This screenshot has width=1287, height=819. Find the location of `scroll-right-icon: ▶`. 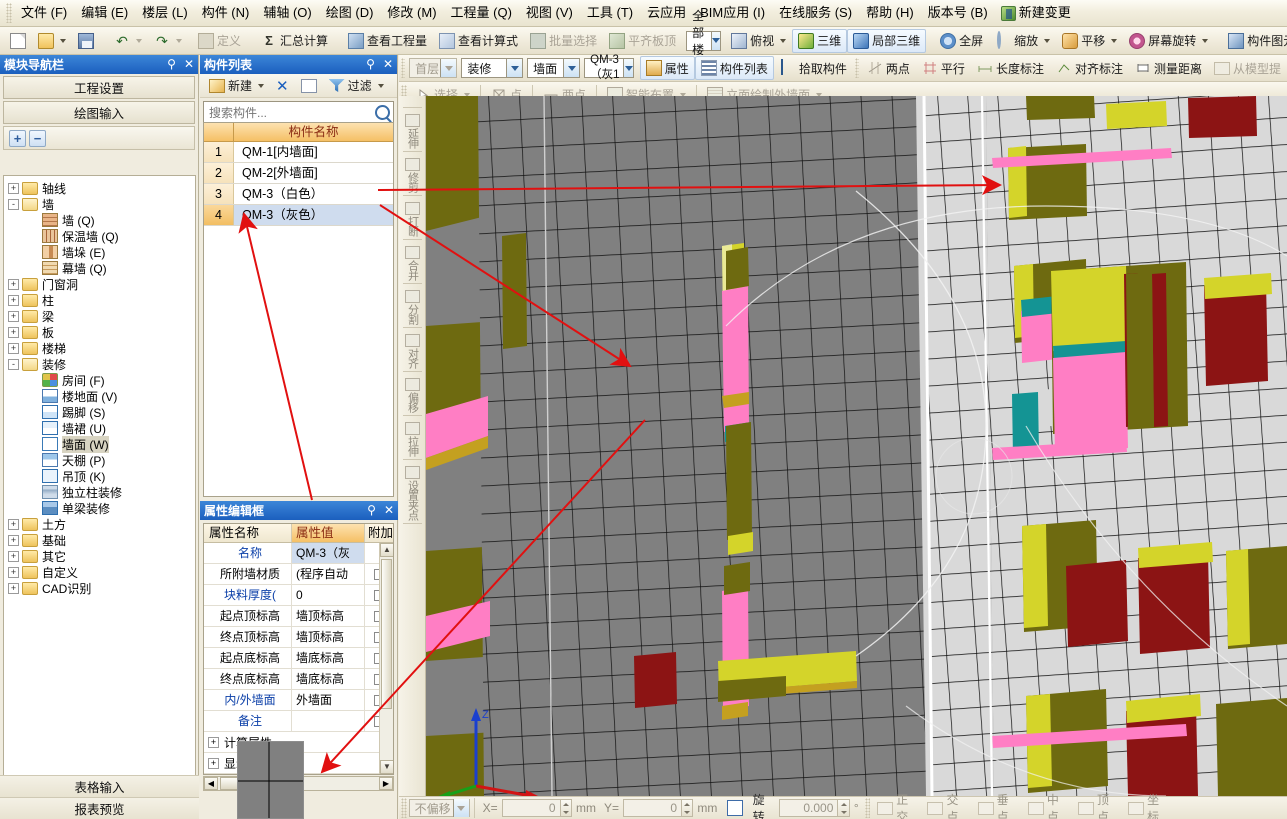

scroll-right-icon: ▶ is located at coordinates (386, 783).